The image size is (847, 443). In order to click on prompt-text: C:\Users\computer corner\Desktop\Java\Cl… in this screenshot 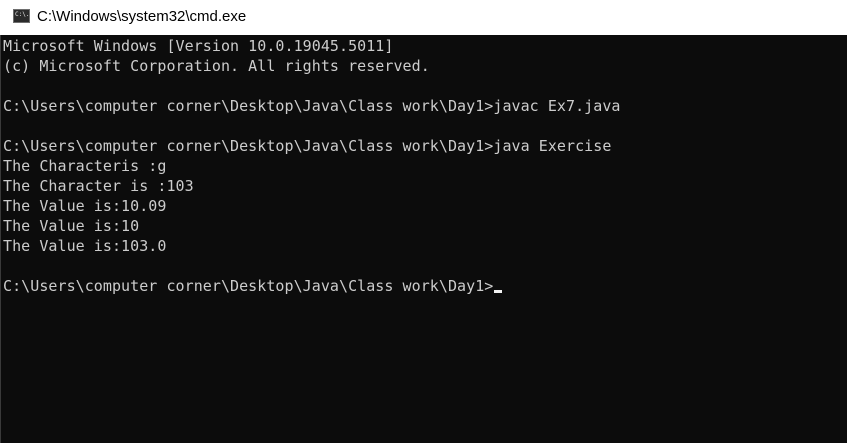, I will do `click(248, 286)`.